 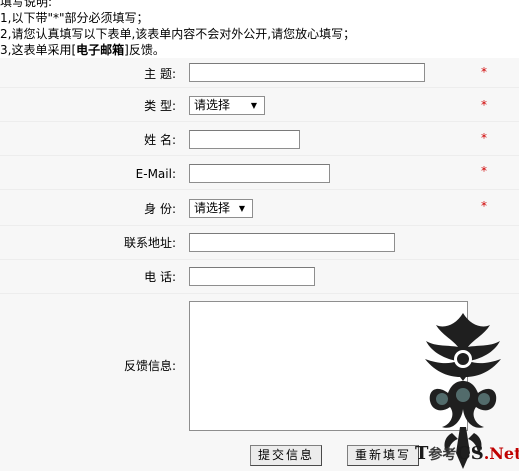 I want to click on instructions-line-2: 2,请您认真填写以下表单,该表单内容不会对外公开,请您放心填写；, so click(x=178, y=34).